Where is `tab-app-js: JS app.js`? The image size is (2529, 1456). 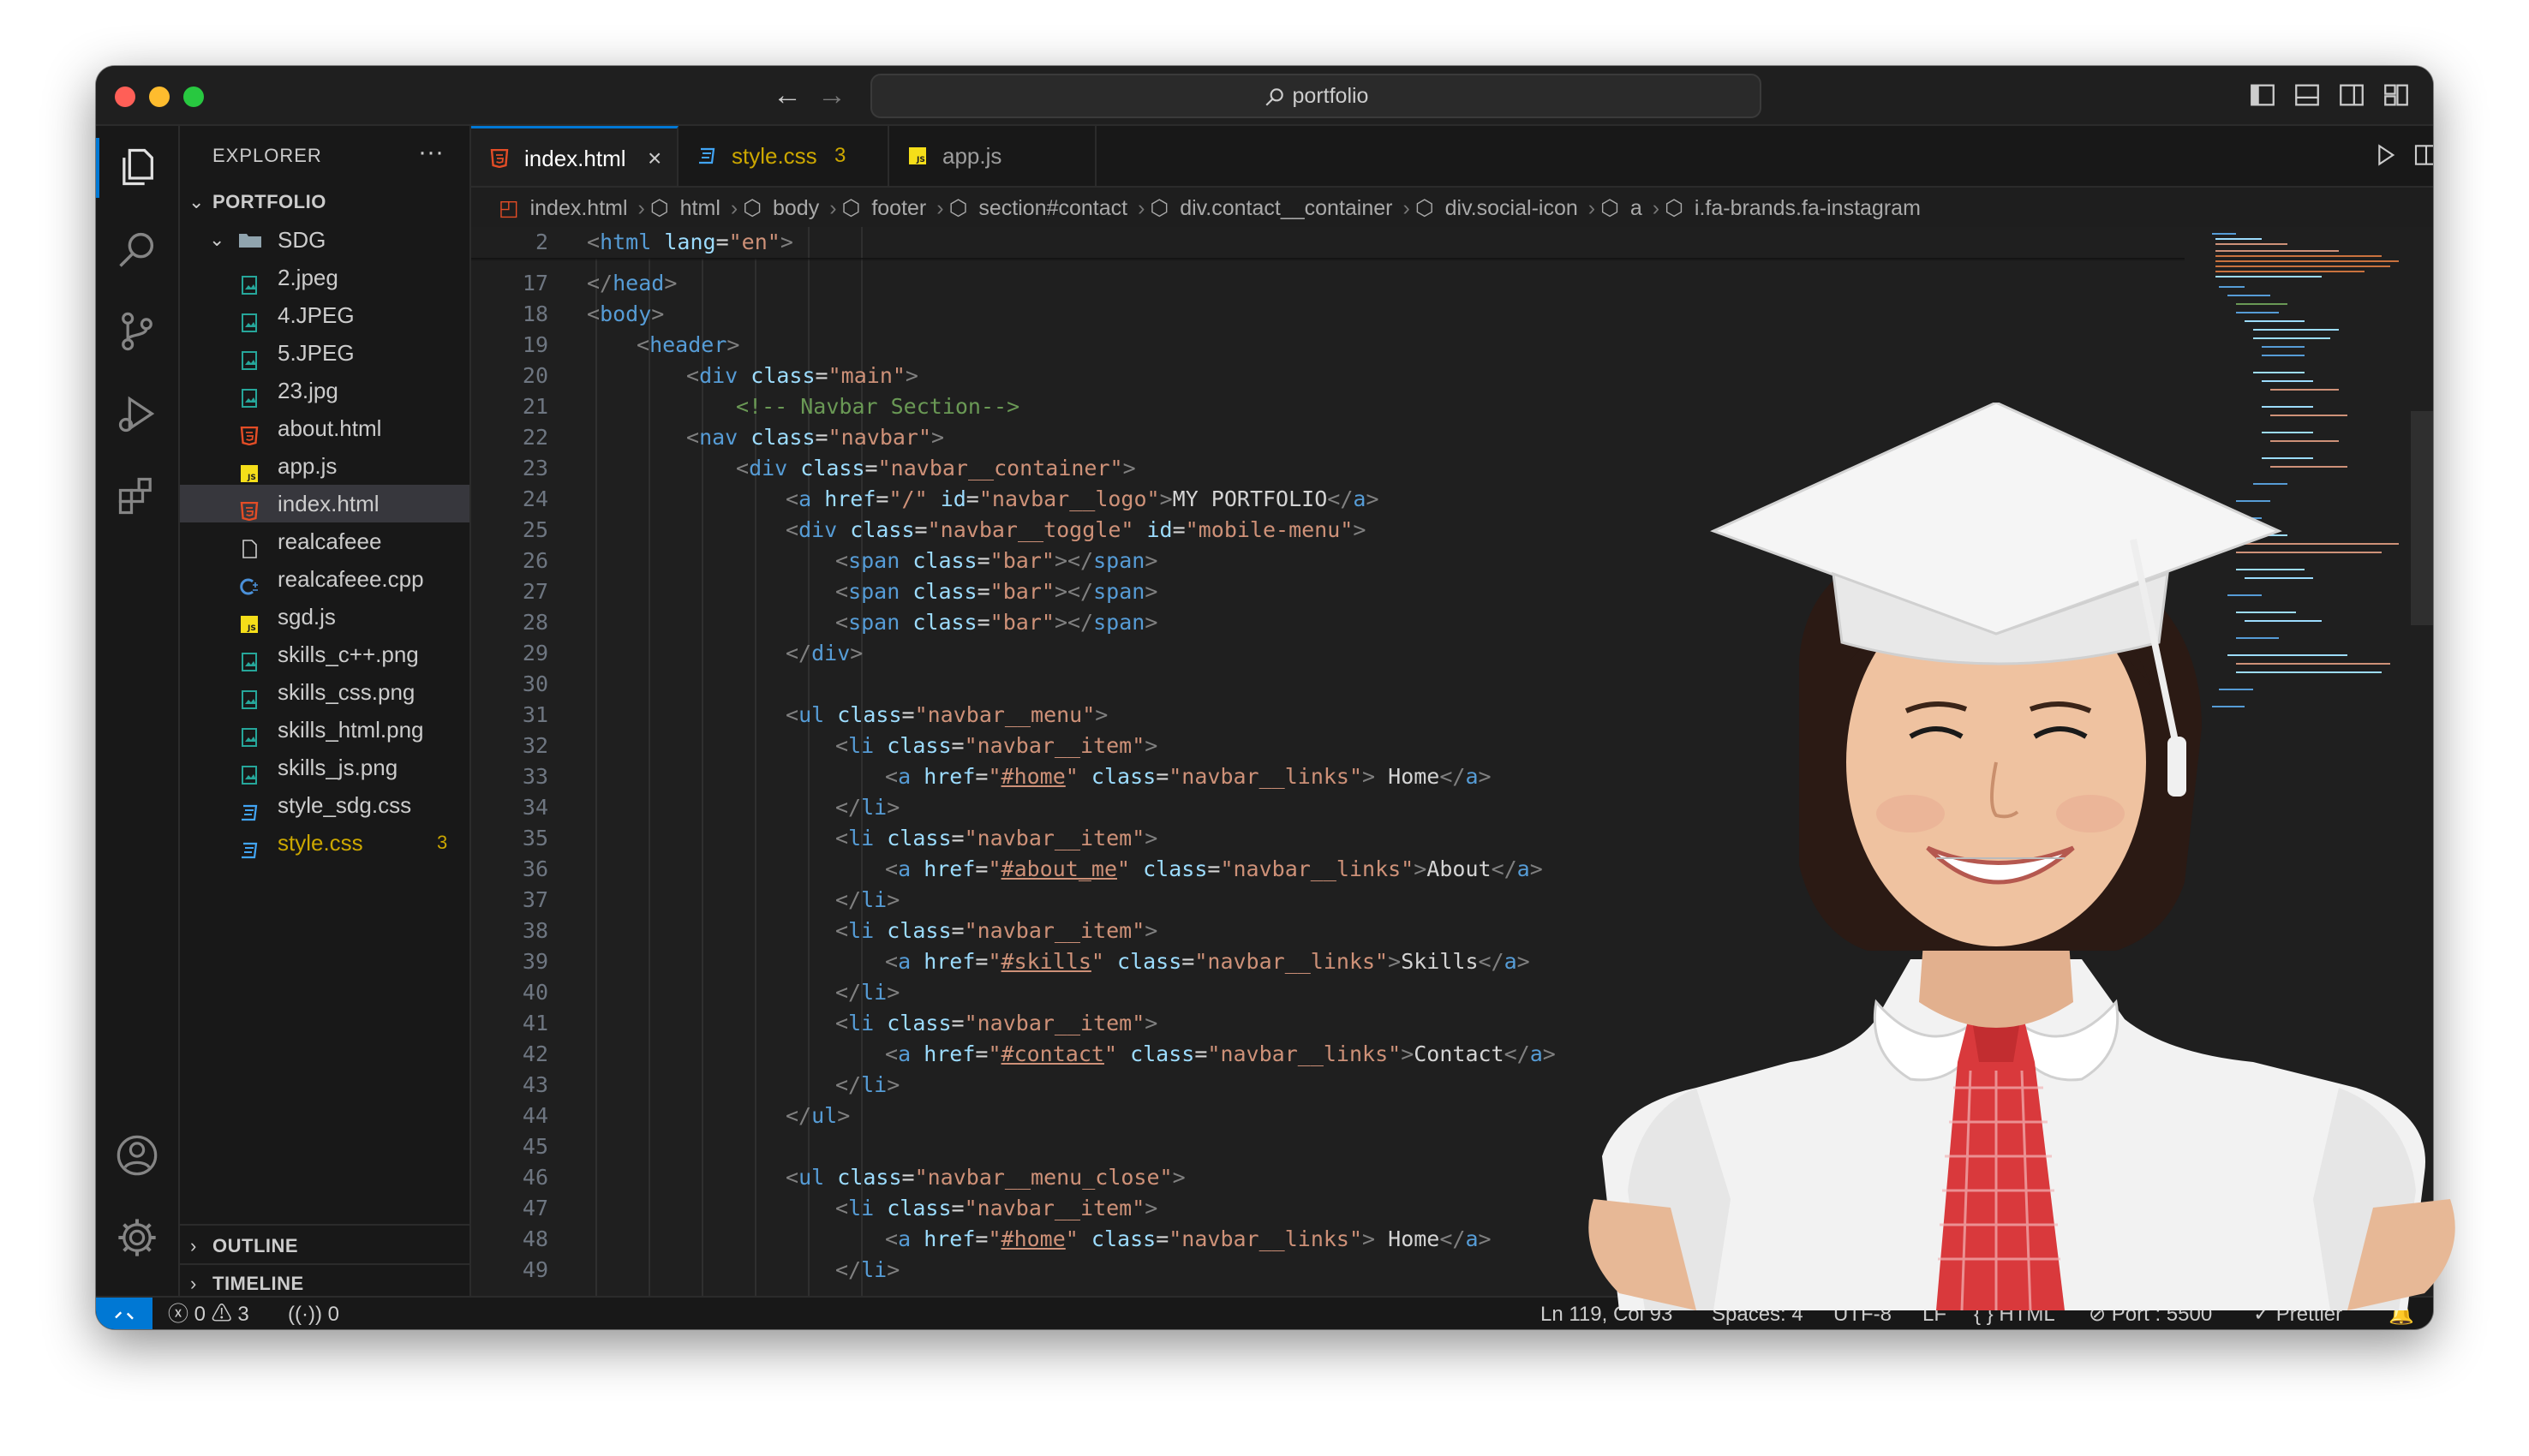 tab-app-js: JS app.js is located at coordinates (993, 156).